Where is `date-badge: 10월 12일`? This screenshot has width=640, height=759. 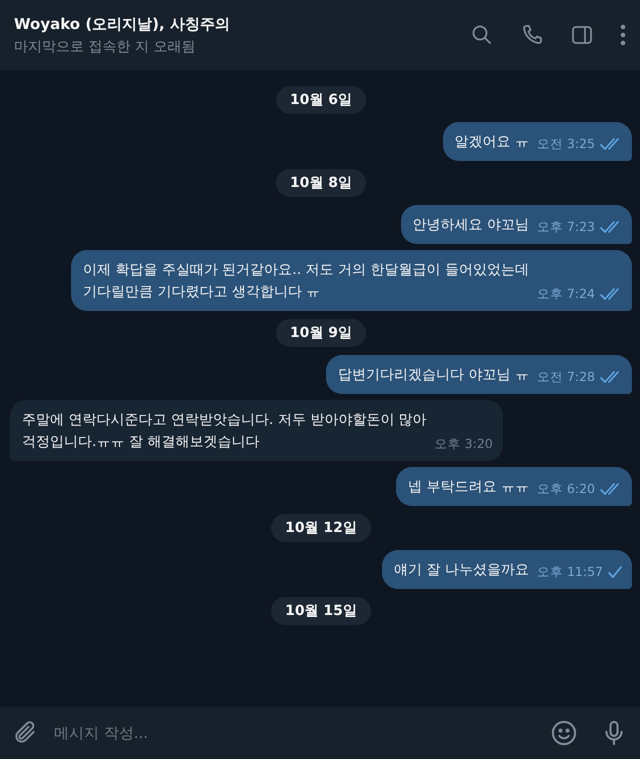 date-badge: 10월 12일 is located at coordinates (321, 528).